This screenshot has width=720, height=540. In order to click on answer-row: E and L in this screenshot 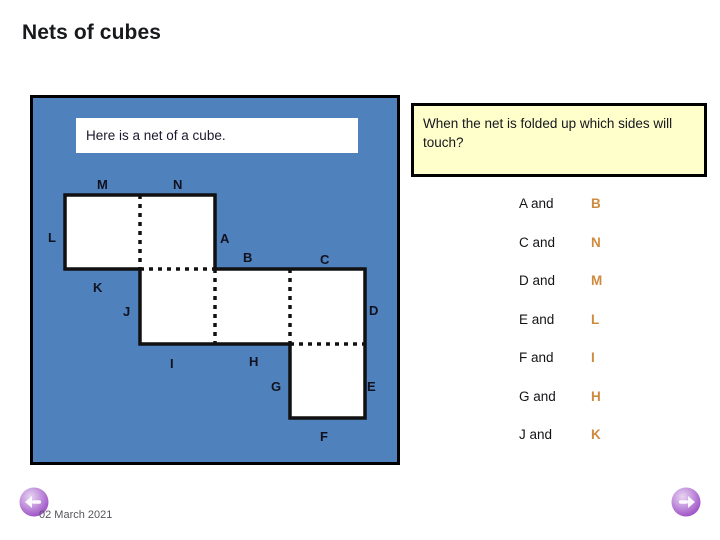, I will do `click(614, 331)`.